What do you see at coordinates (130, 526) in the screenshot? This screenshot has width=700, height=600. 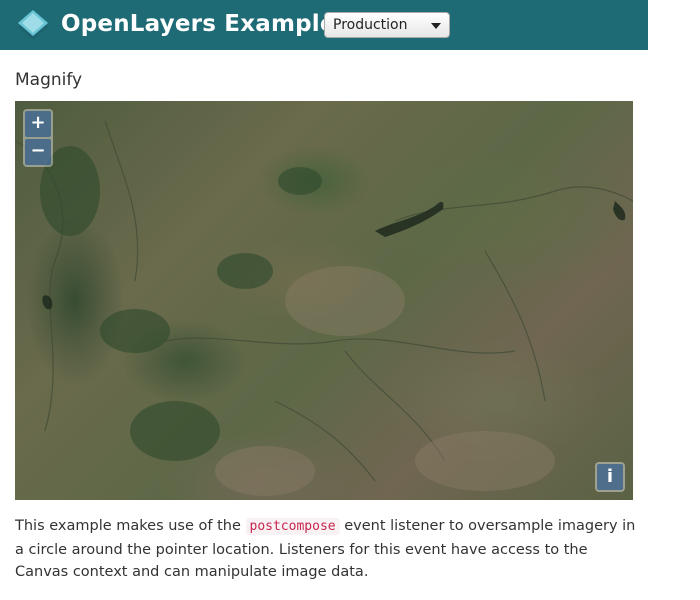 I see `description-text-before: This example makes use of the` at bounding box center [130, 526].